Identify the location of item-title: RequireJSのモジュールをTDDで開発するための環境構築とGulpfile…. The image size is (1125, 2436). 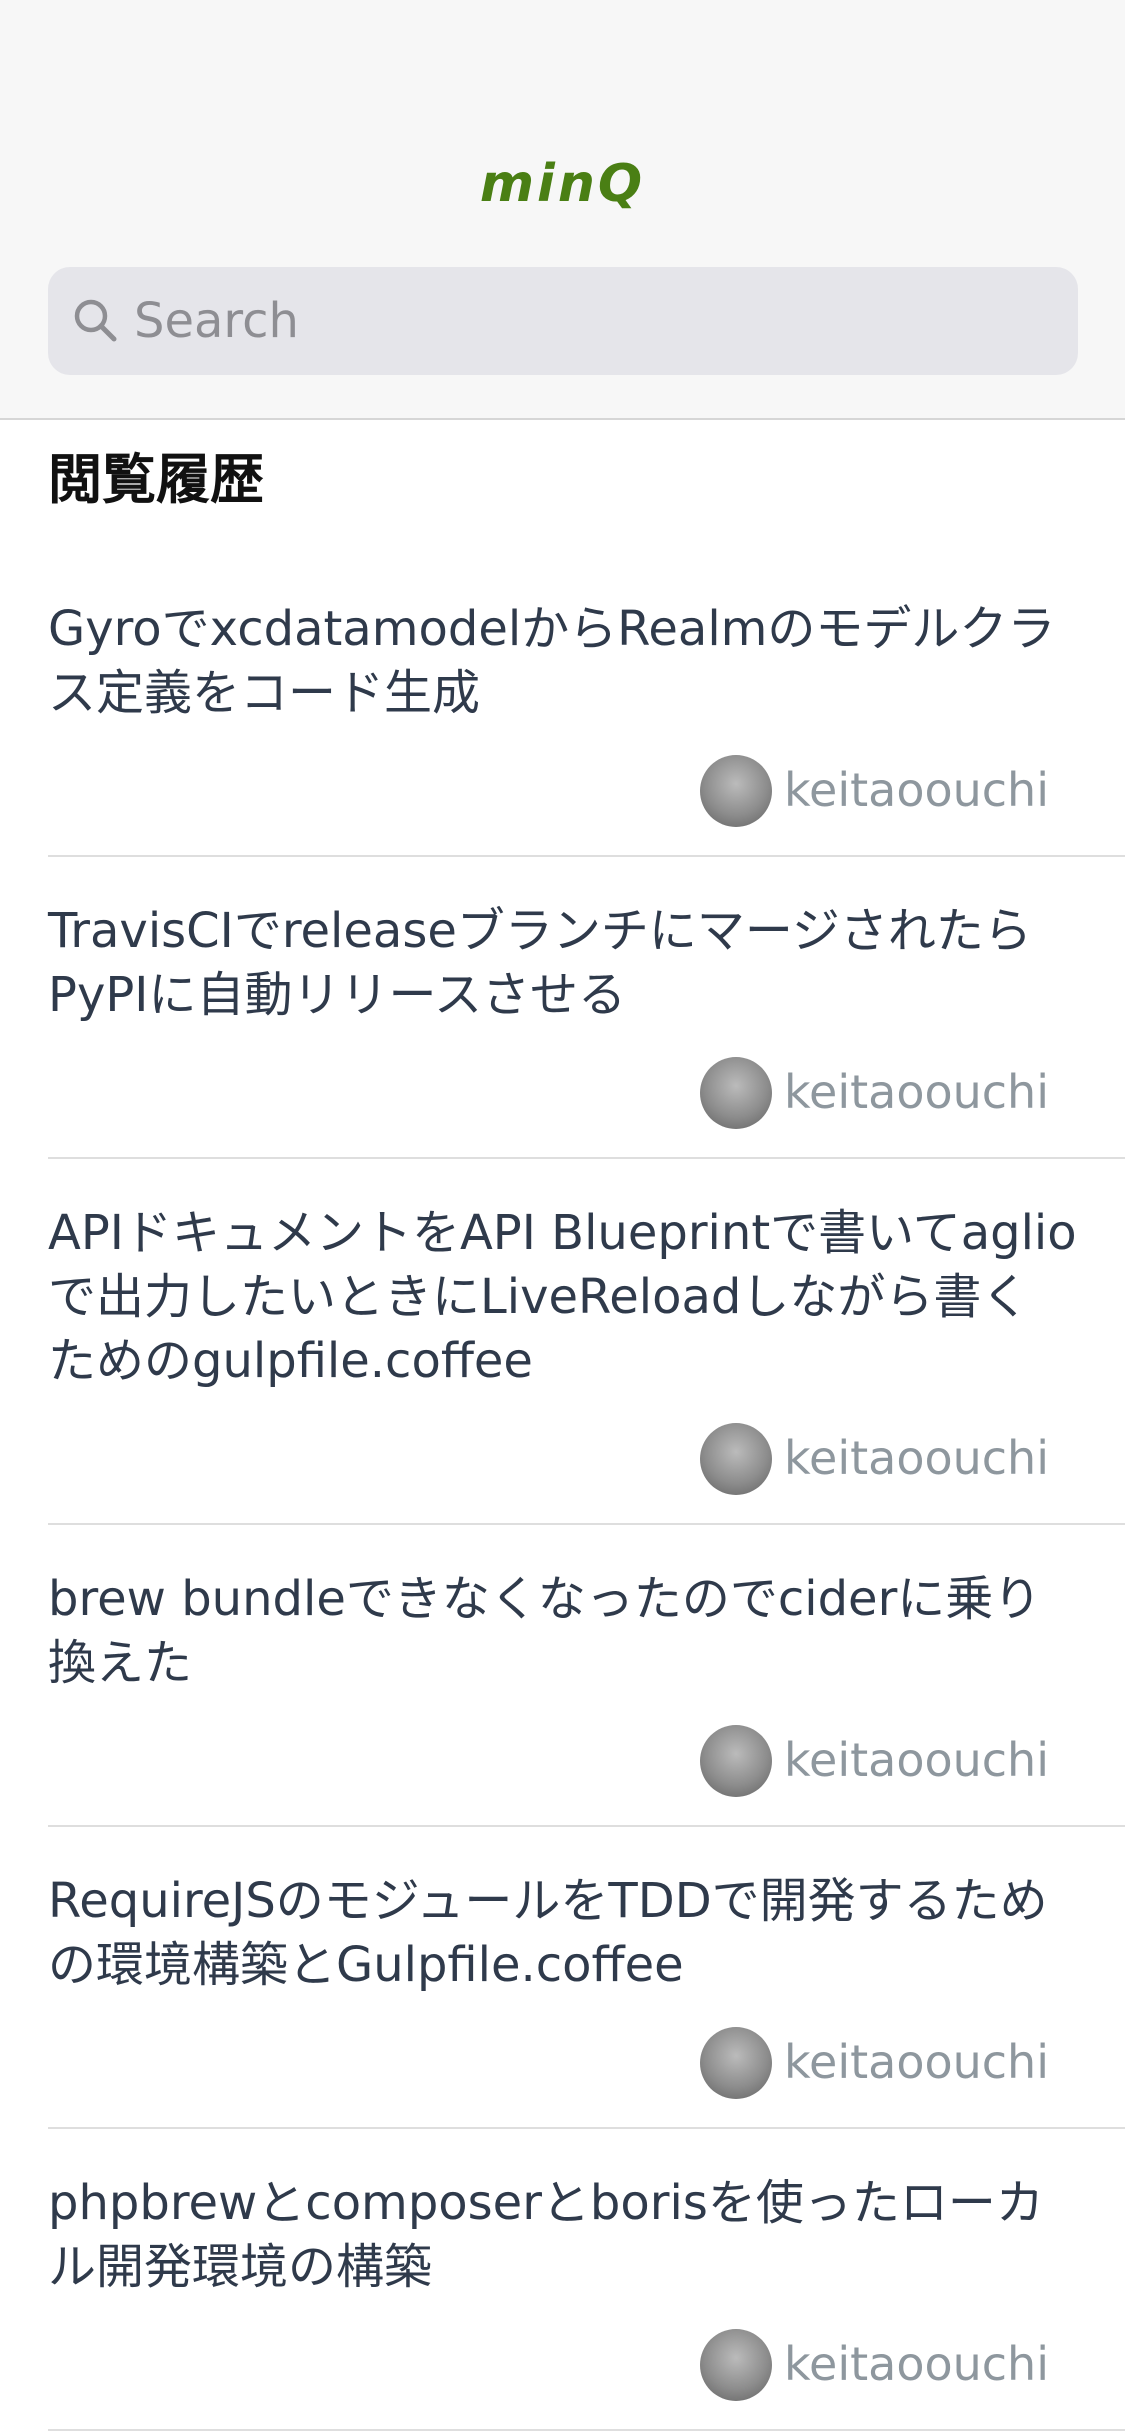
(562, 1933).